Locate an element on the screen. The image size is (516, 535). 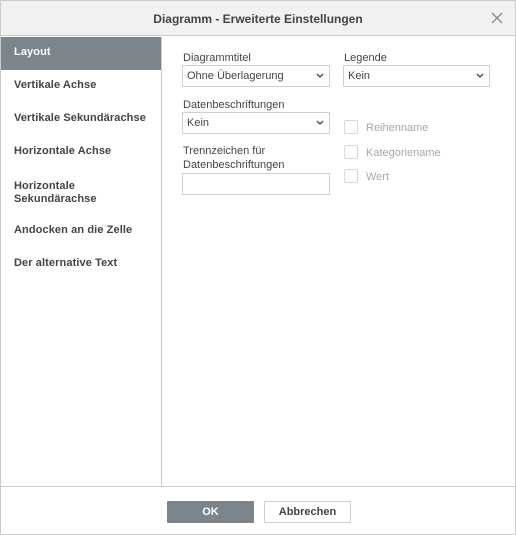
sidebar-item-cell-snapping: Andocken an die Zelle is located at coordinates (81, 231).